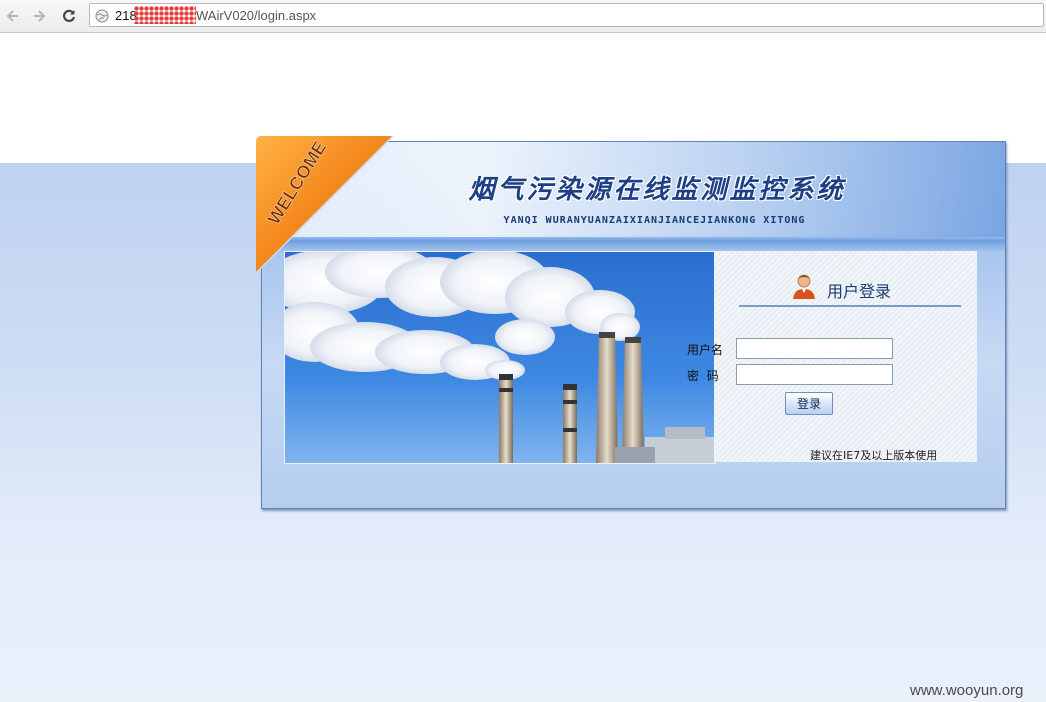 The width and height of the screenshot is (1046, 702). Describe the element at coordinates (814, 348) in the screenshot. I see `username-input` at that location.